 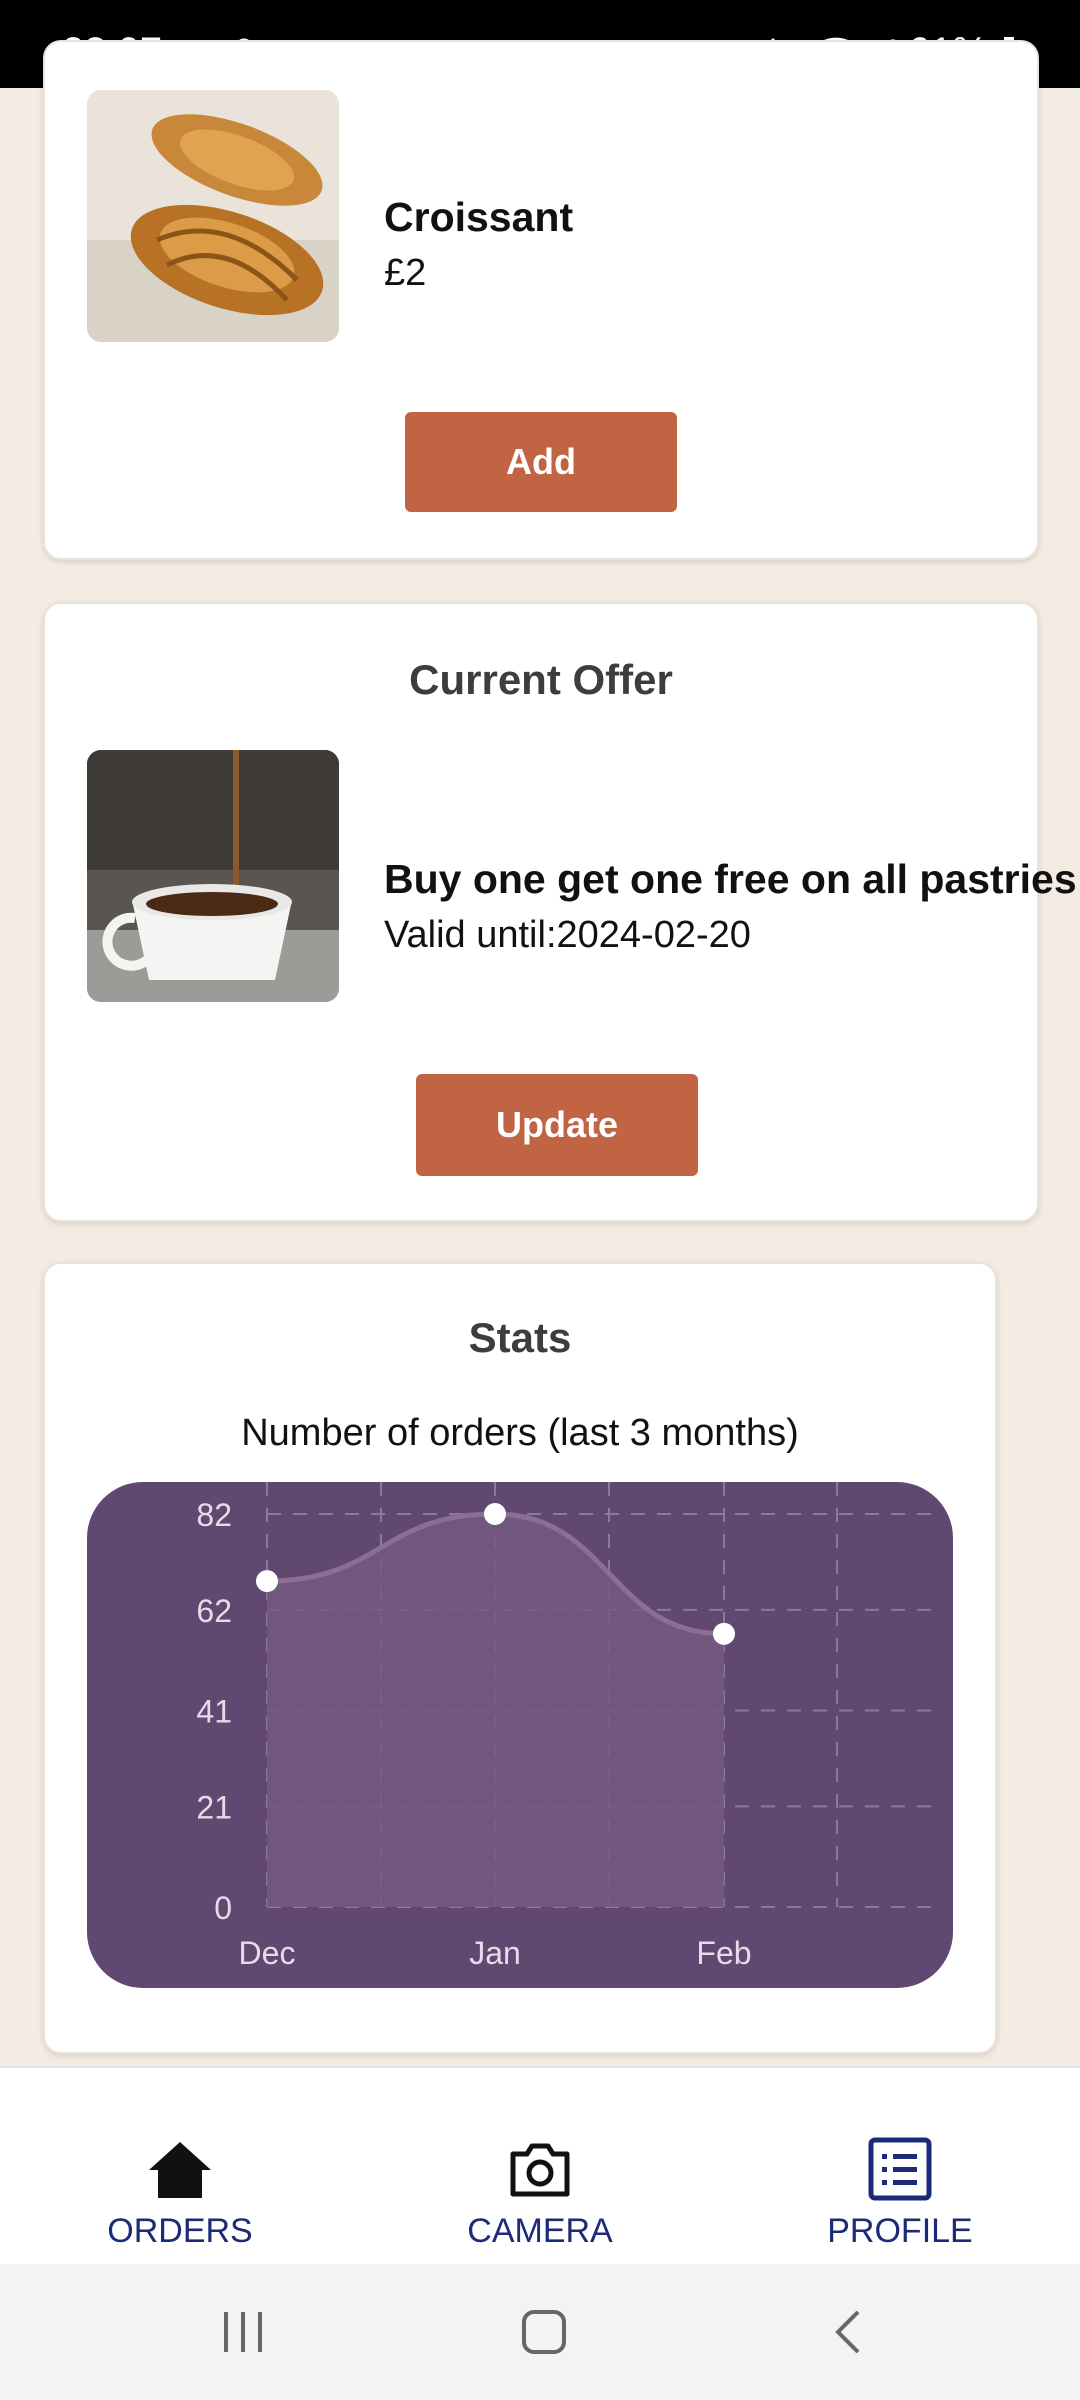 I want to click on system-nav-bar, so click(x=540, y=2332).